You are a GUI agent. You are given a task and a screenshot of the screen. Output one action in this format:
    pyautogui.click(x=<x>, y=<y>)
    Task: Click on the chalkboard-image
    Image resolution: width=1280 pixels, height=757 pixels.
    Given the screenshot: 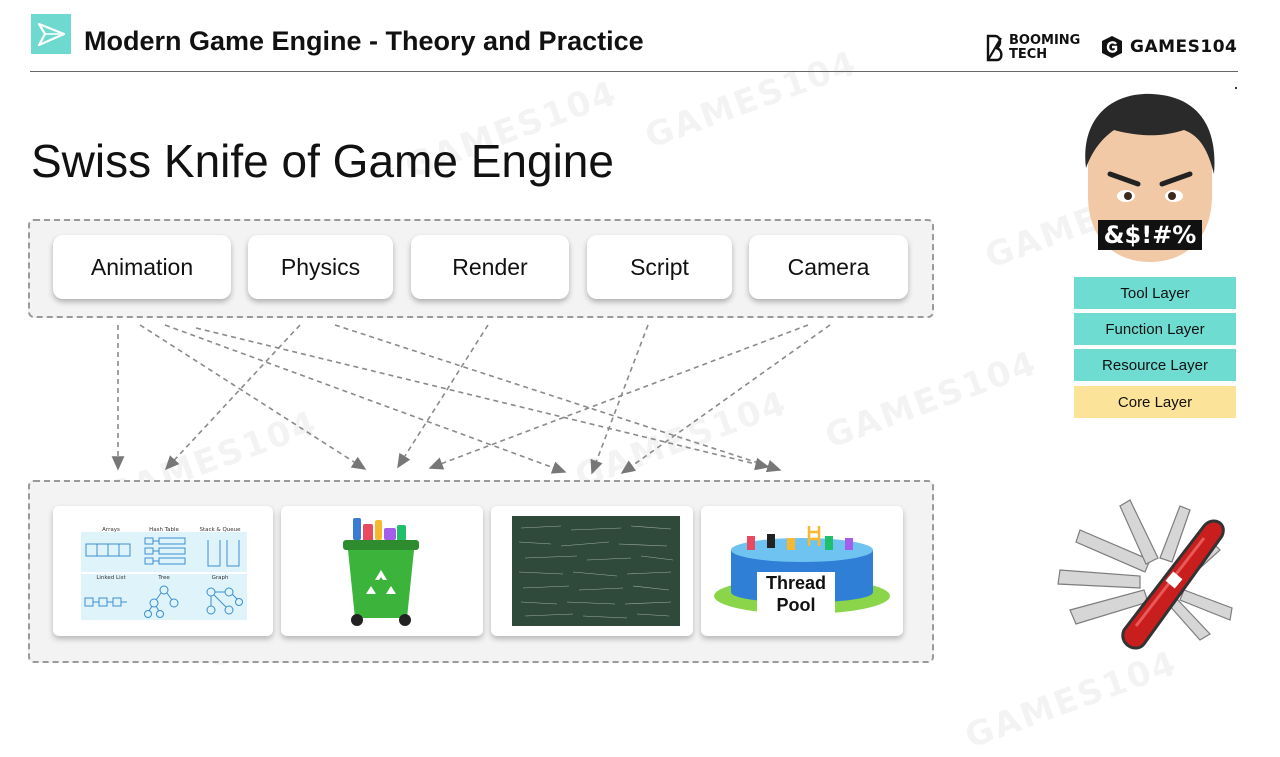 What is the action you would take?
    pyautogui.click(x=596, y=571)
    